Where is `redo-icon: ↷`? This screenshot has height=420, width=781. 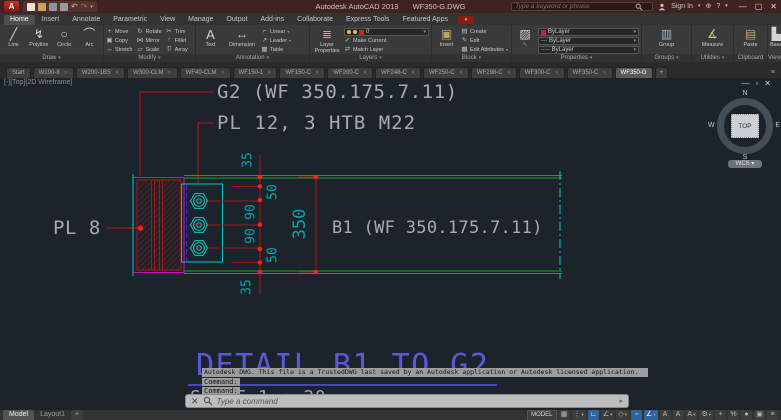 redo-icon: ↷ is located at coordinates (84, 6).